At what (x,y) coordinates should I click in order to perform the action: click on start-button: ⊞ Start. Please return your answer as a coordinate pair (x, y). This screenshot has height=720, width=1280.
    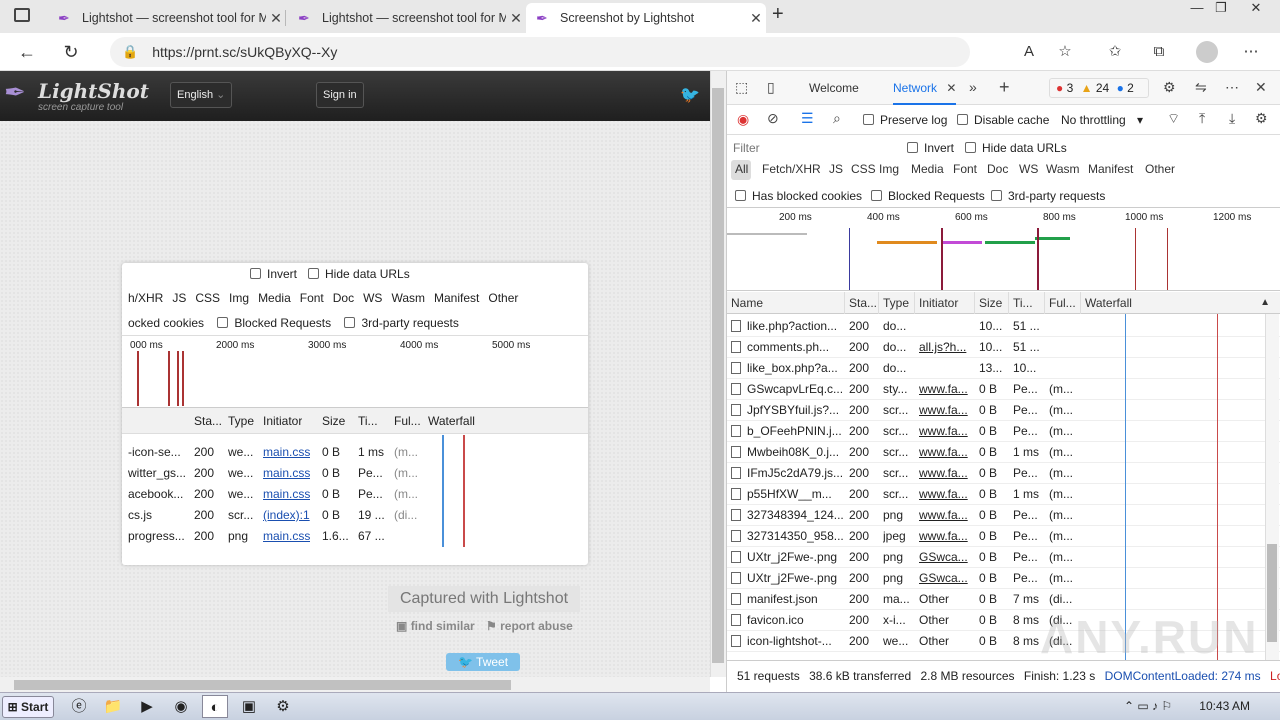
    Looking at the image, I should click on (28, 707).